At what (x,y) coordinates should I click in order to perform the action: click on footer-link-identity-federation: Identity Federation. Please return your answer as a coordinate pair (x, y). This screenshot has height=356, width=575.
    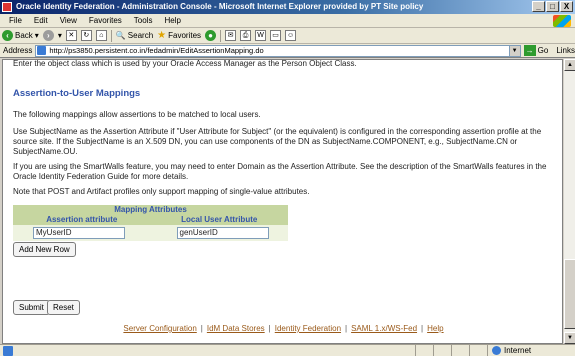
    Looking at the image, I should click on (308, 328).